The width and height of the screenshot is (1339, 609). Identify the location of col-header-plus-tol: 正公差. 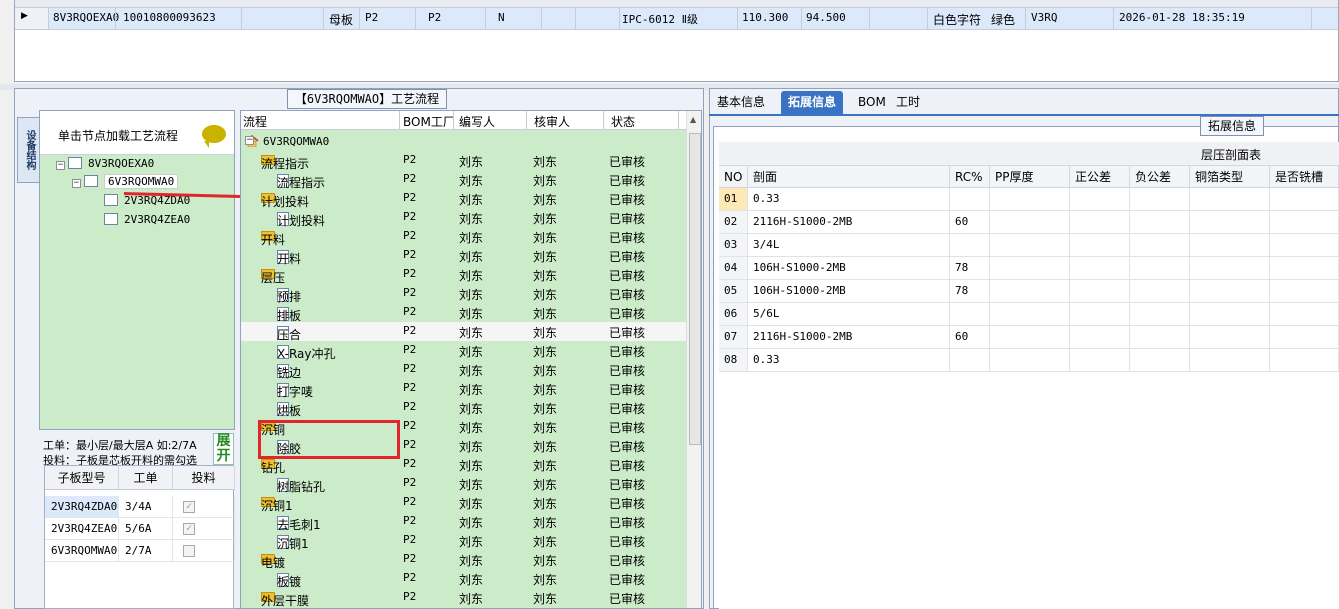
(1100, 177).